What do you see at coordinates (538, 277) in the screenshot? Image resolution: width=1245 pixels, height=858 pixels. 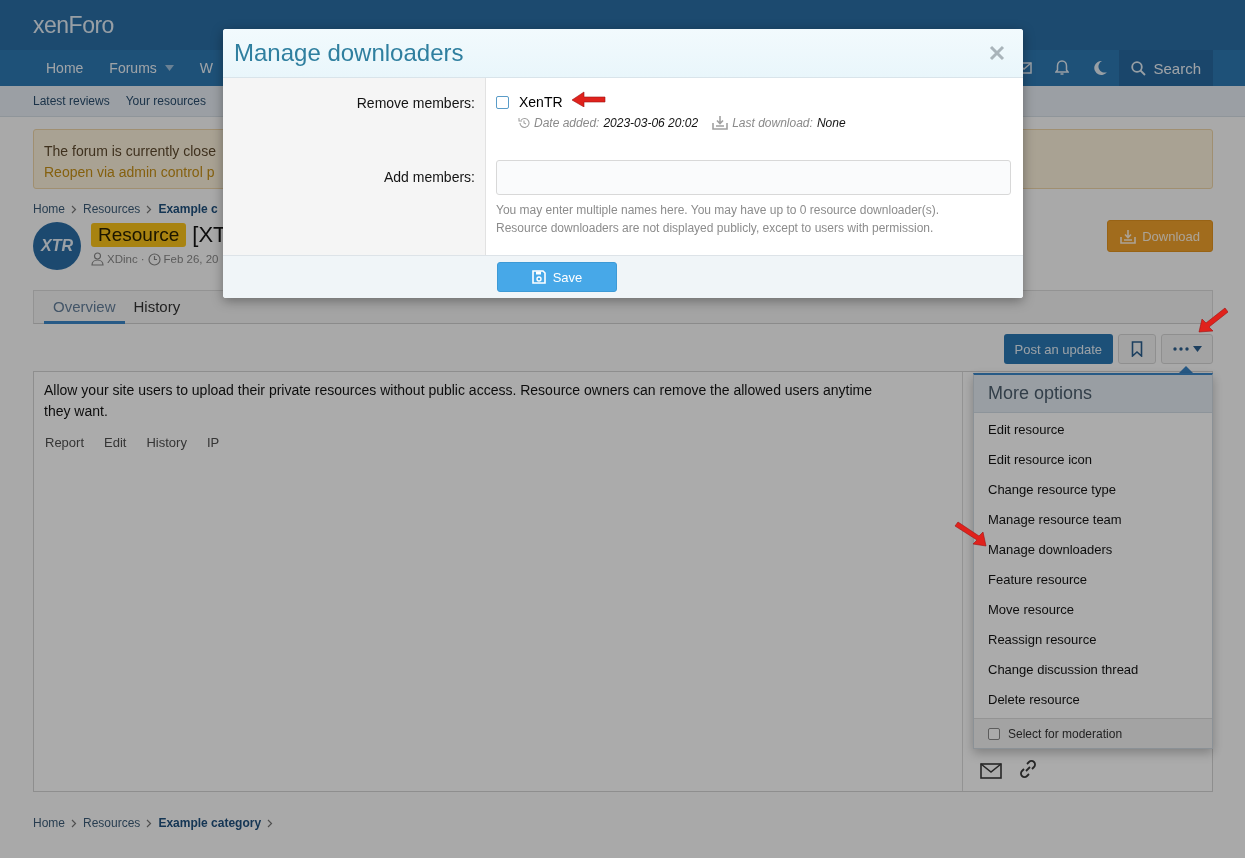 I see `save-icon` at bounding box center [538, 277].